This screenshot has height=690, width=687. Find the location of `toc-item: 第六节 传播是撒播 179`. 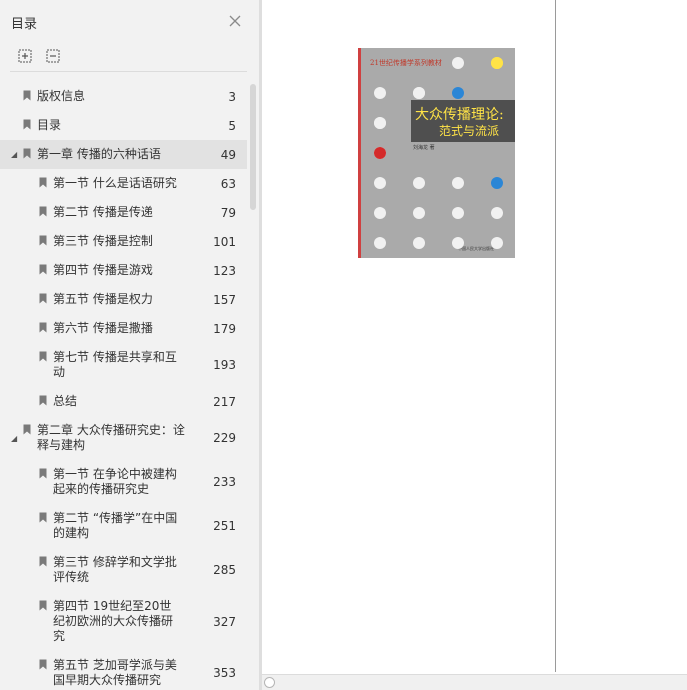

toc-item: 第六节 传播是撒播 179 is located at coordinates (123, 328).